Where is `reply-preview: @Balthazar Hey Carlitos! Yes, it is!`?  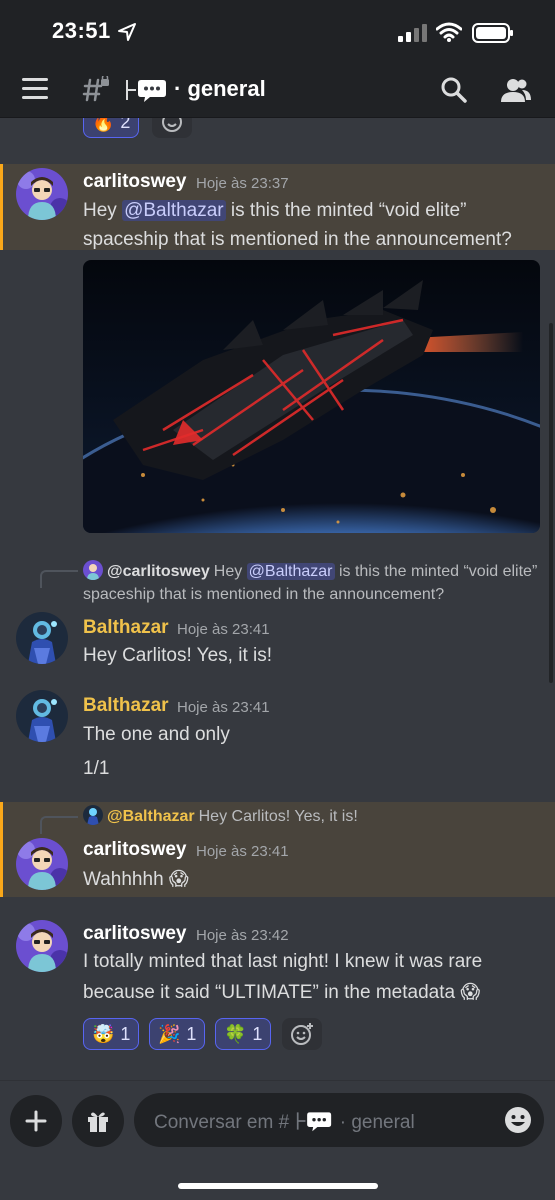
reply-preview: @Balthazar Hey Carlitos! Yes, it is! is located at coordinates (313, 816).